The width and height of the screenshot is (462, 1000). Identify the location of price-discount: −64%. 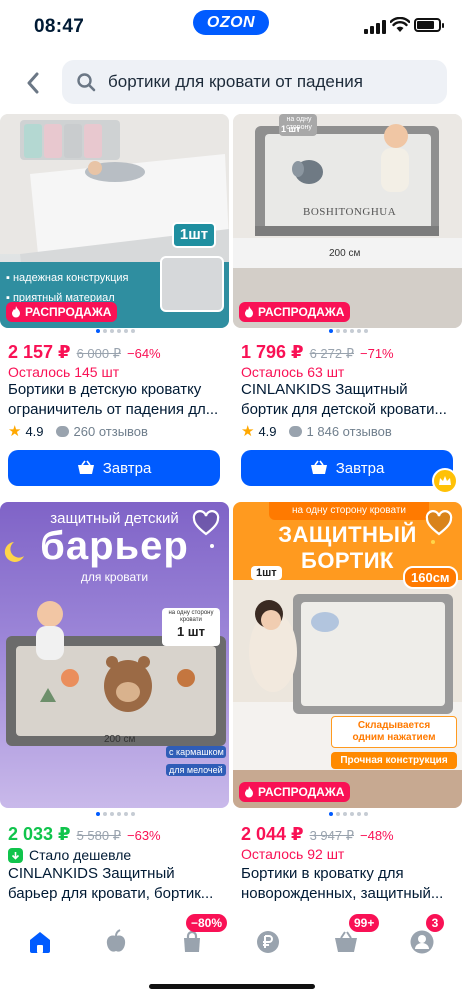
(144, 353).